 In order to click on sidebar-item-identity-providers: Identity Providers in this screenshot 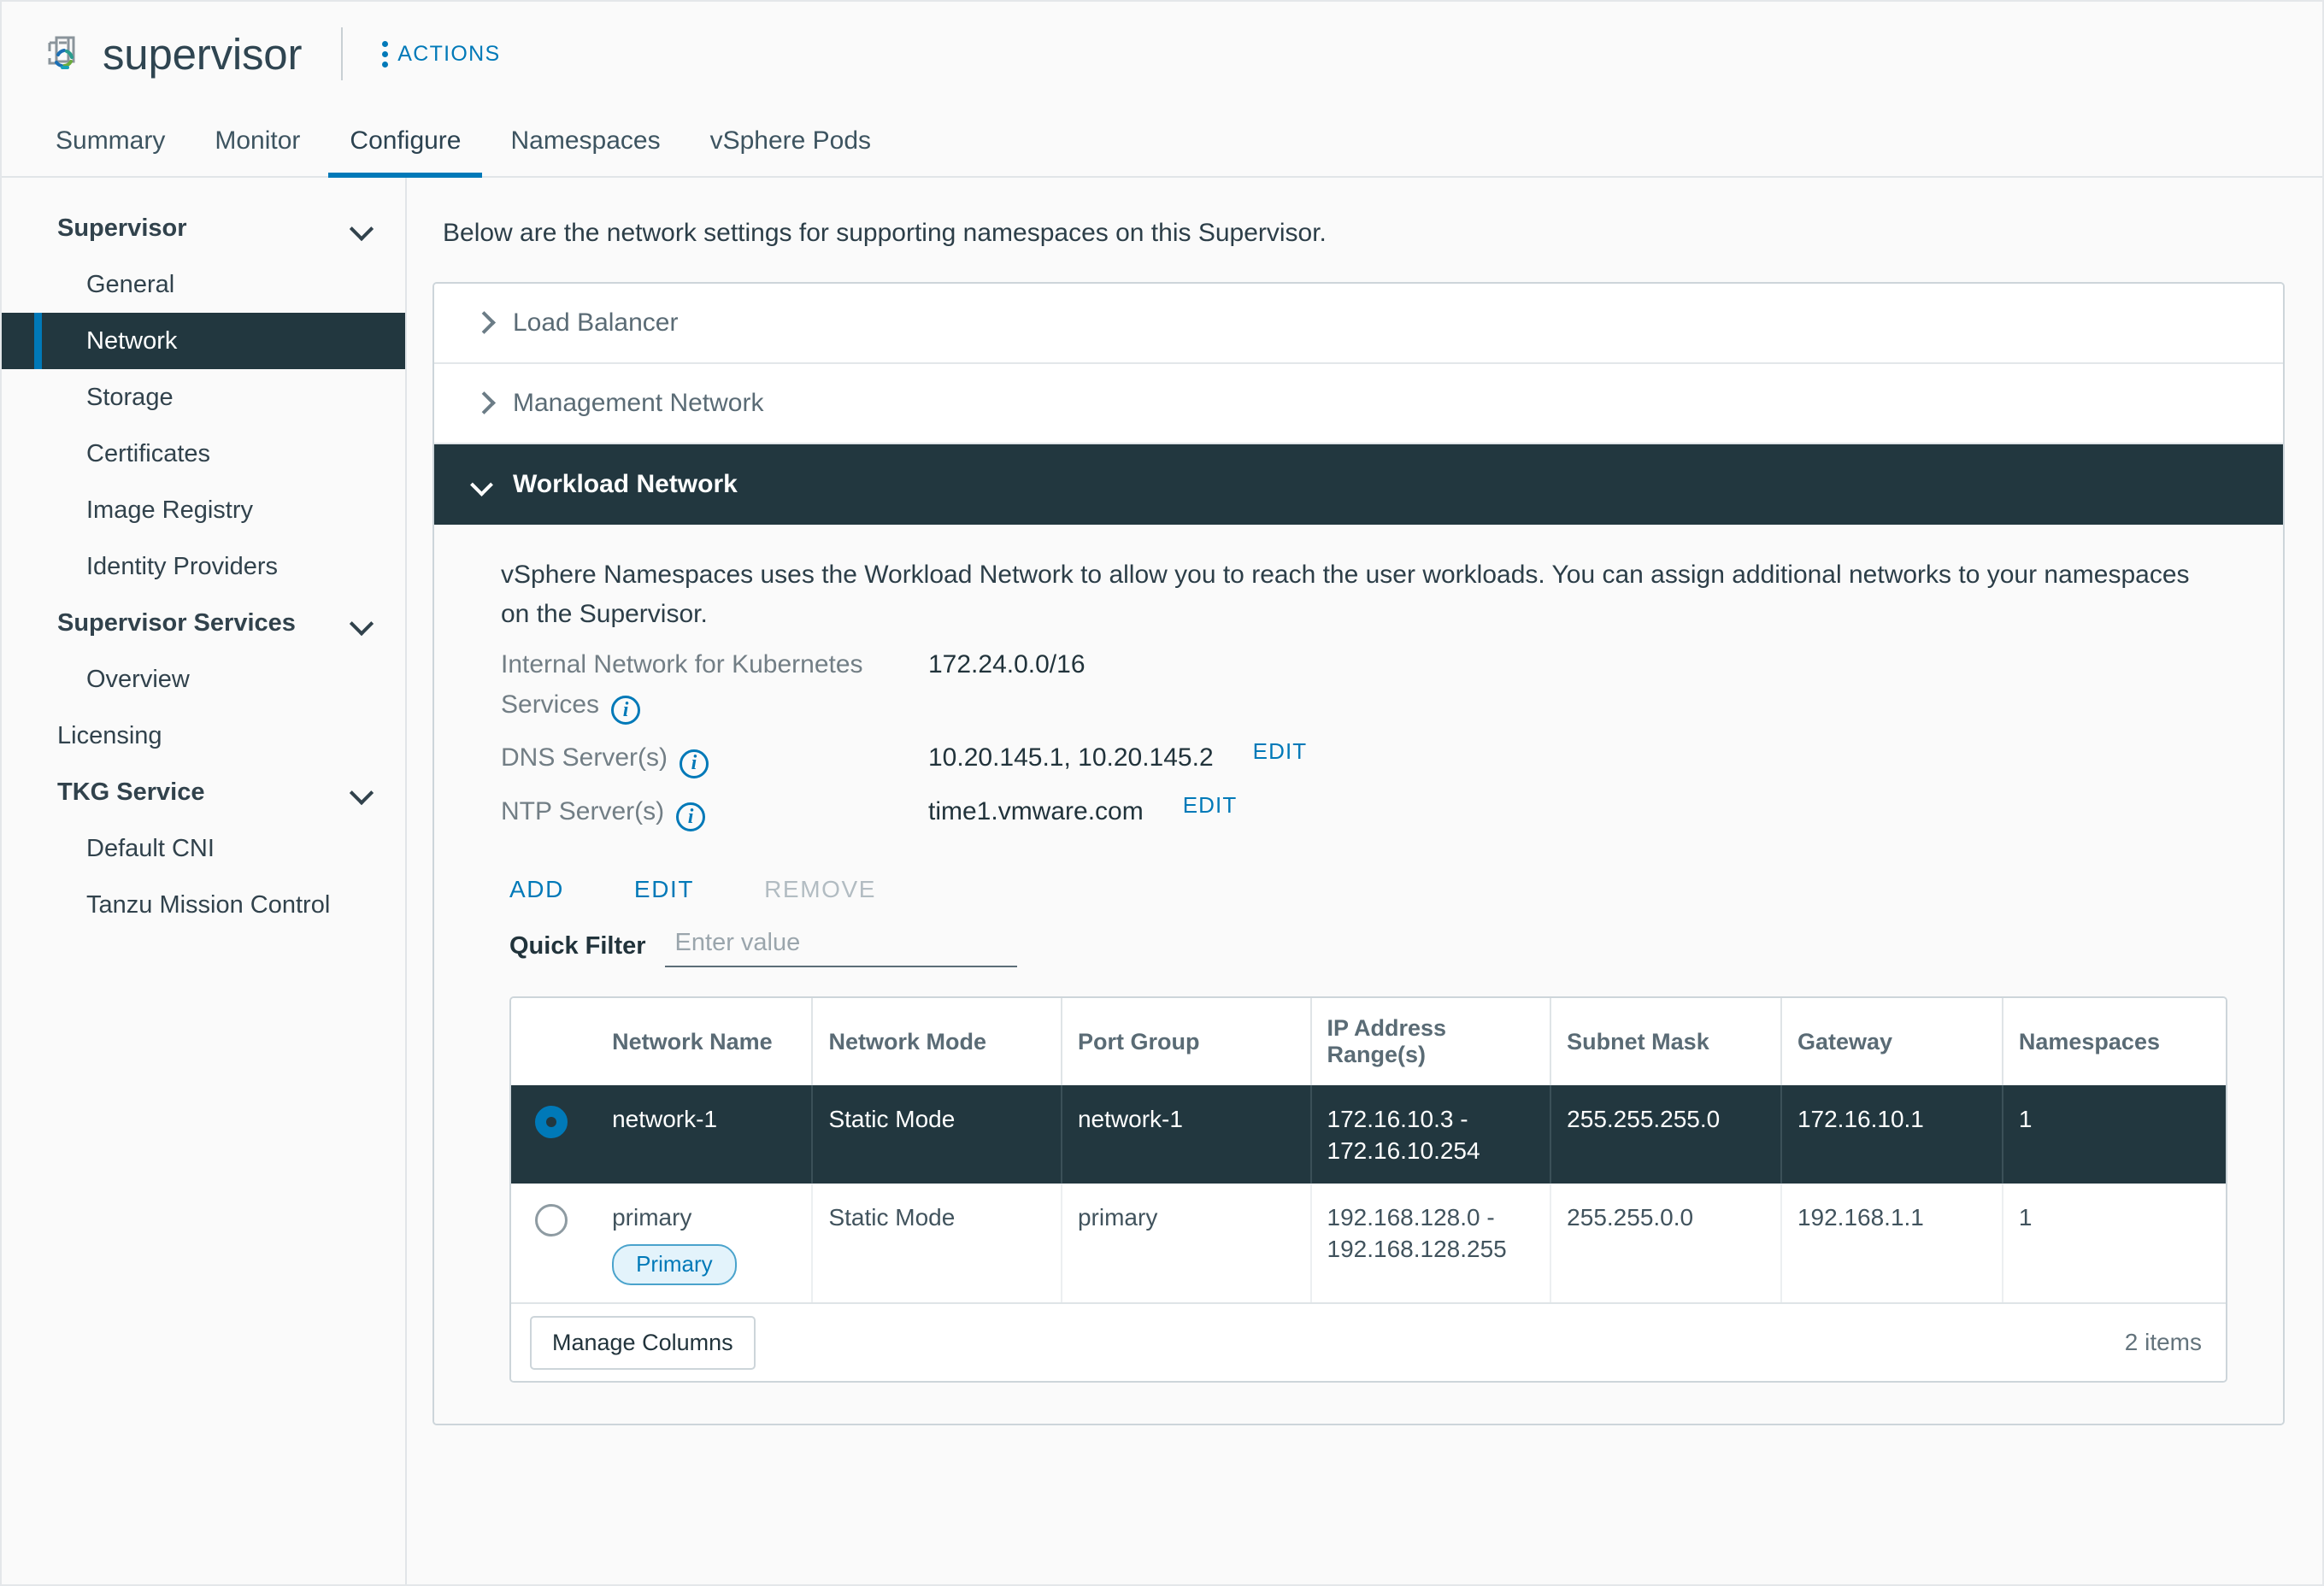, I will do `click(203, 566)`.